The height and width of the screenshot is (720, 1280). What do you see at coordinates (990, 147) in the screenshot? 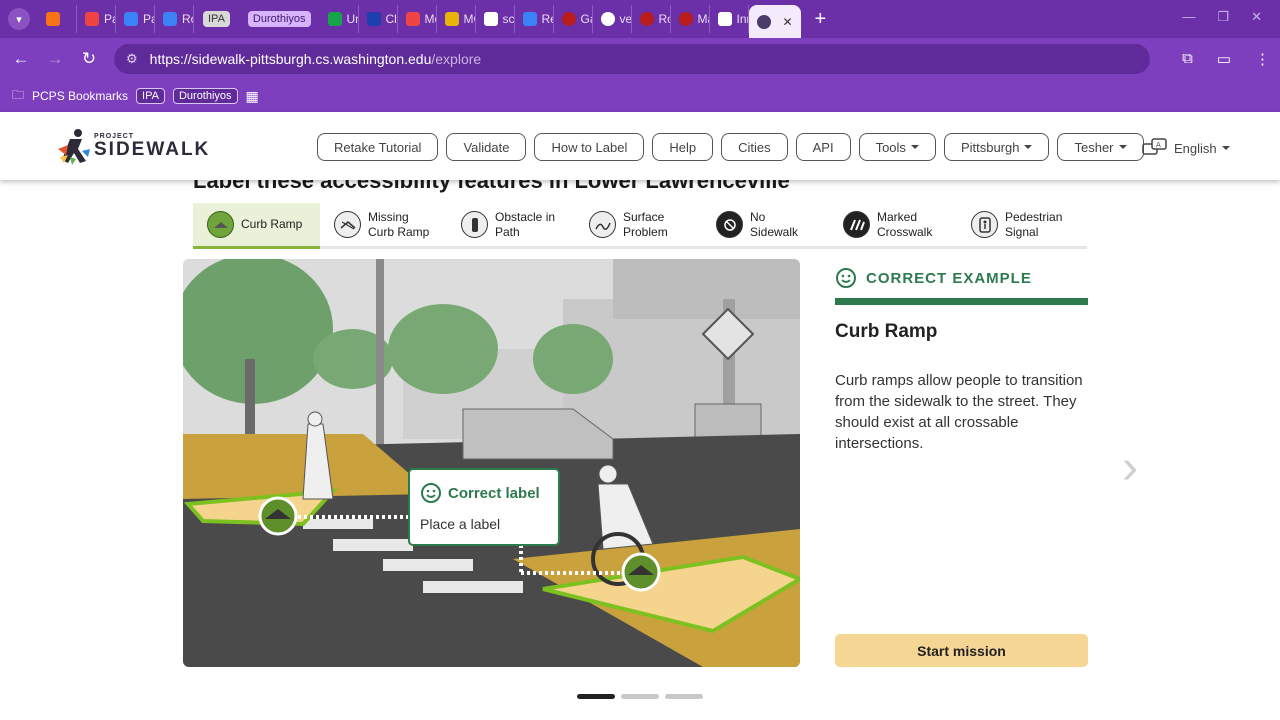
I see `button-label: Pittsburgh` at bounding box center [990, 147].